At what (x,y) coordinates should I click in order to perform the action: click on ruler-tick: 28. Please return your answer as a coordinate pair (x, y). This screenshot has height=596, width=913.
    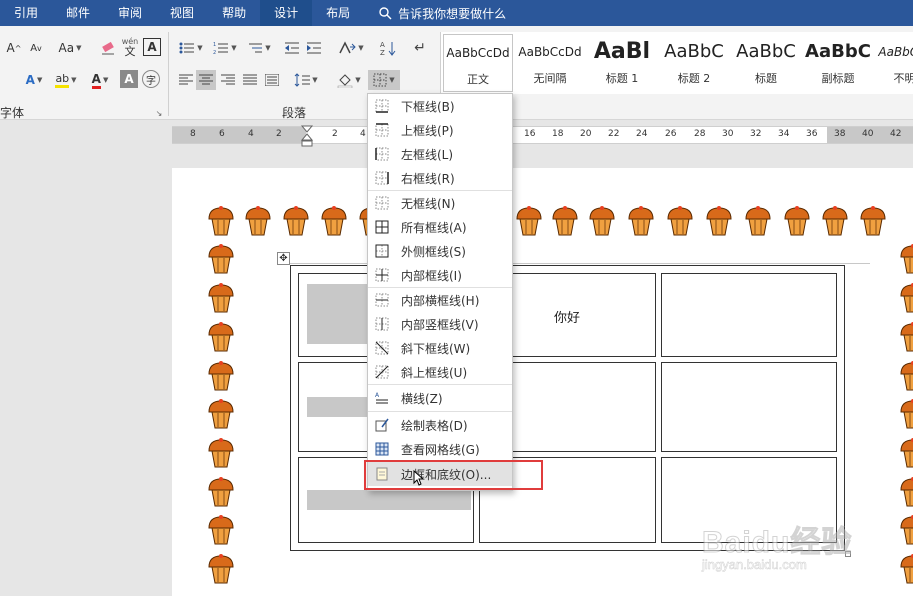
    Looking at the image, I should click on (700, 134).